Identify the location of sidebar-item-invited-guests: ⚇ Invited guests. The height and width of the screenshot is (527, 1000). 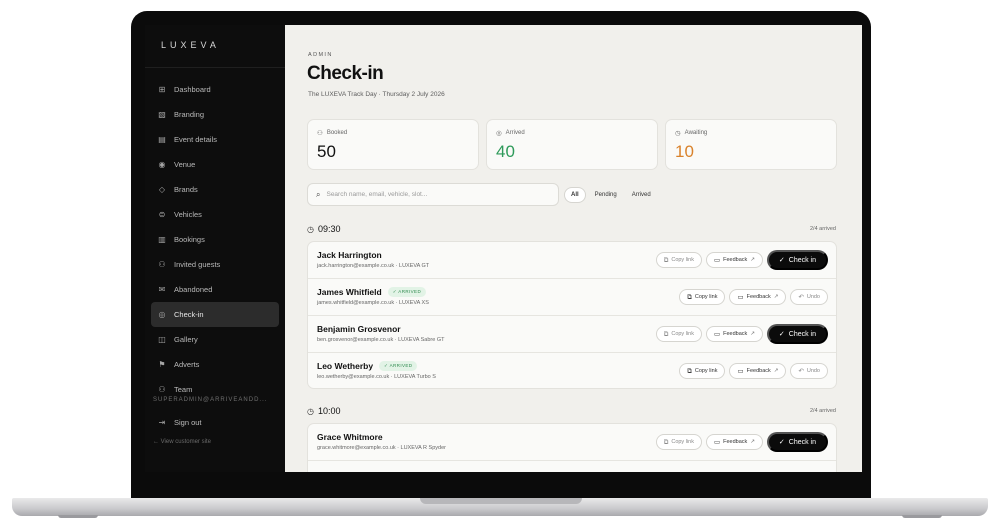
(215, 264).